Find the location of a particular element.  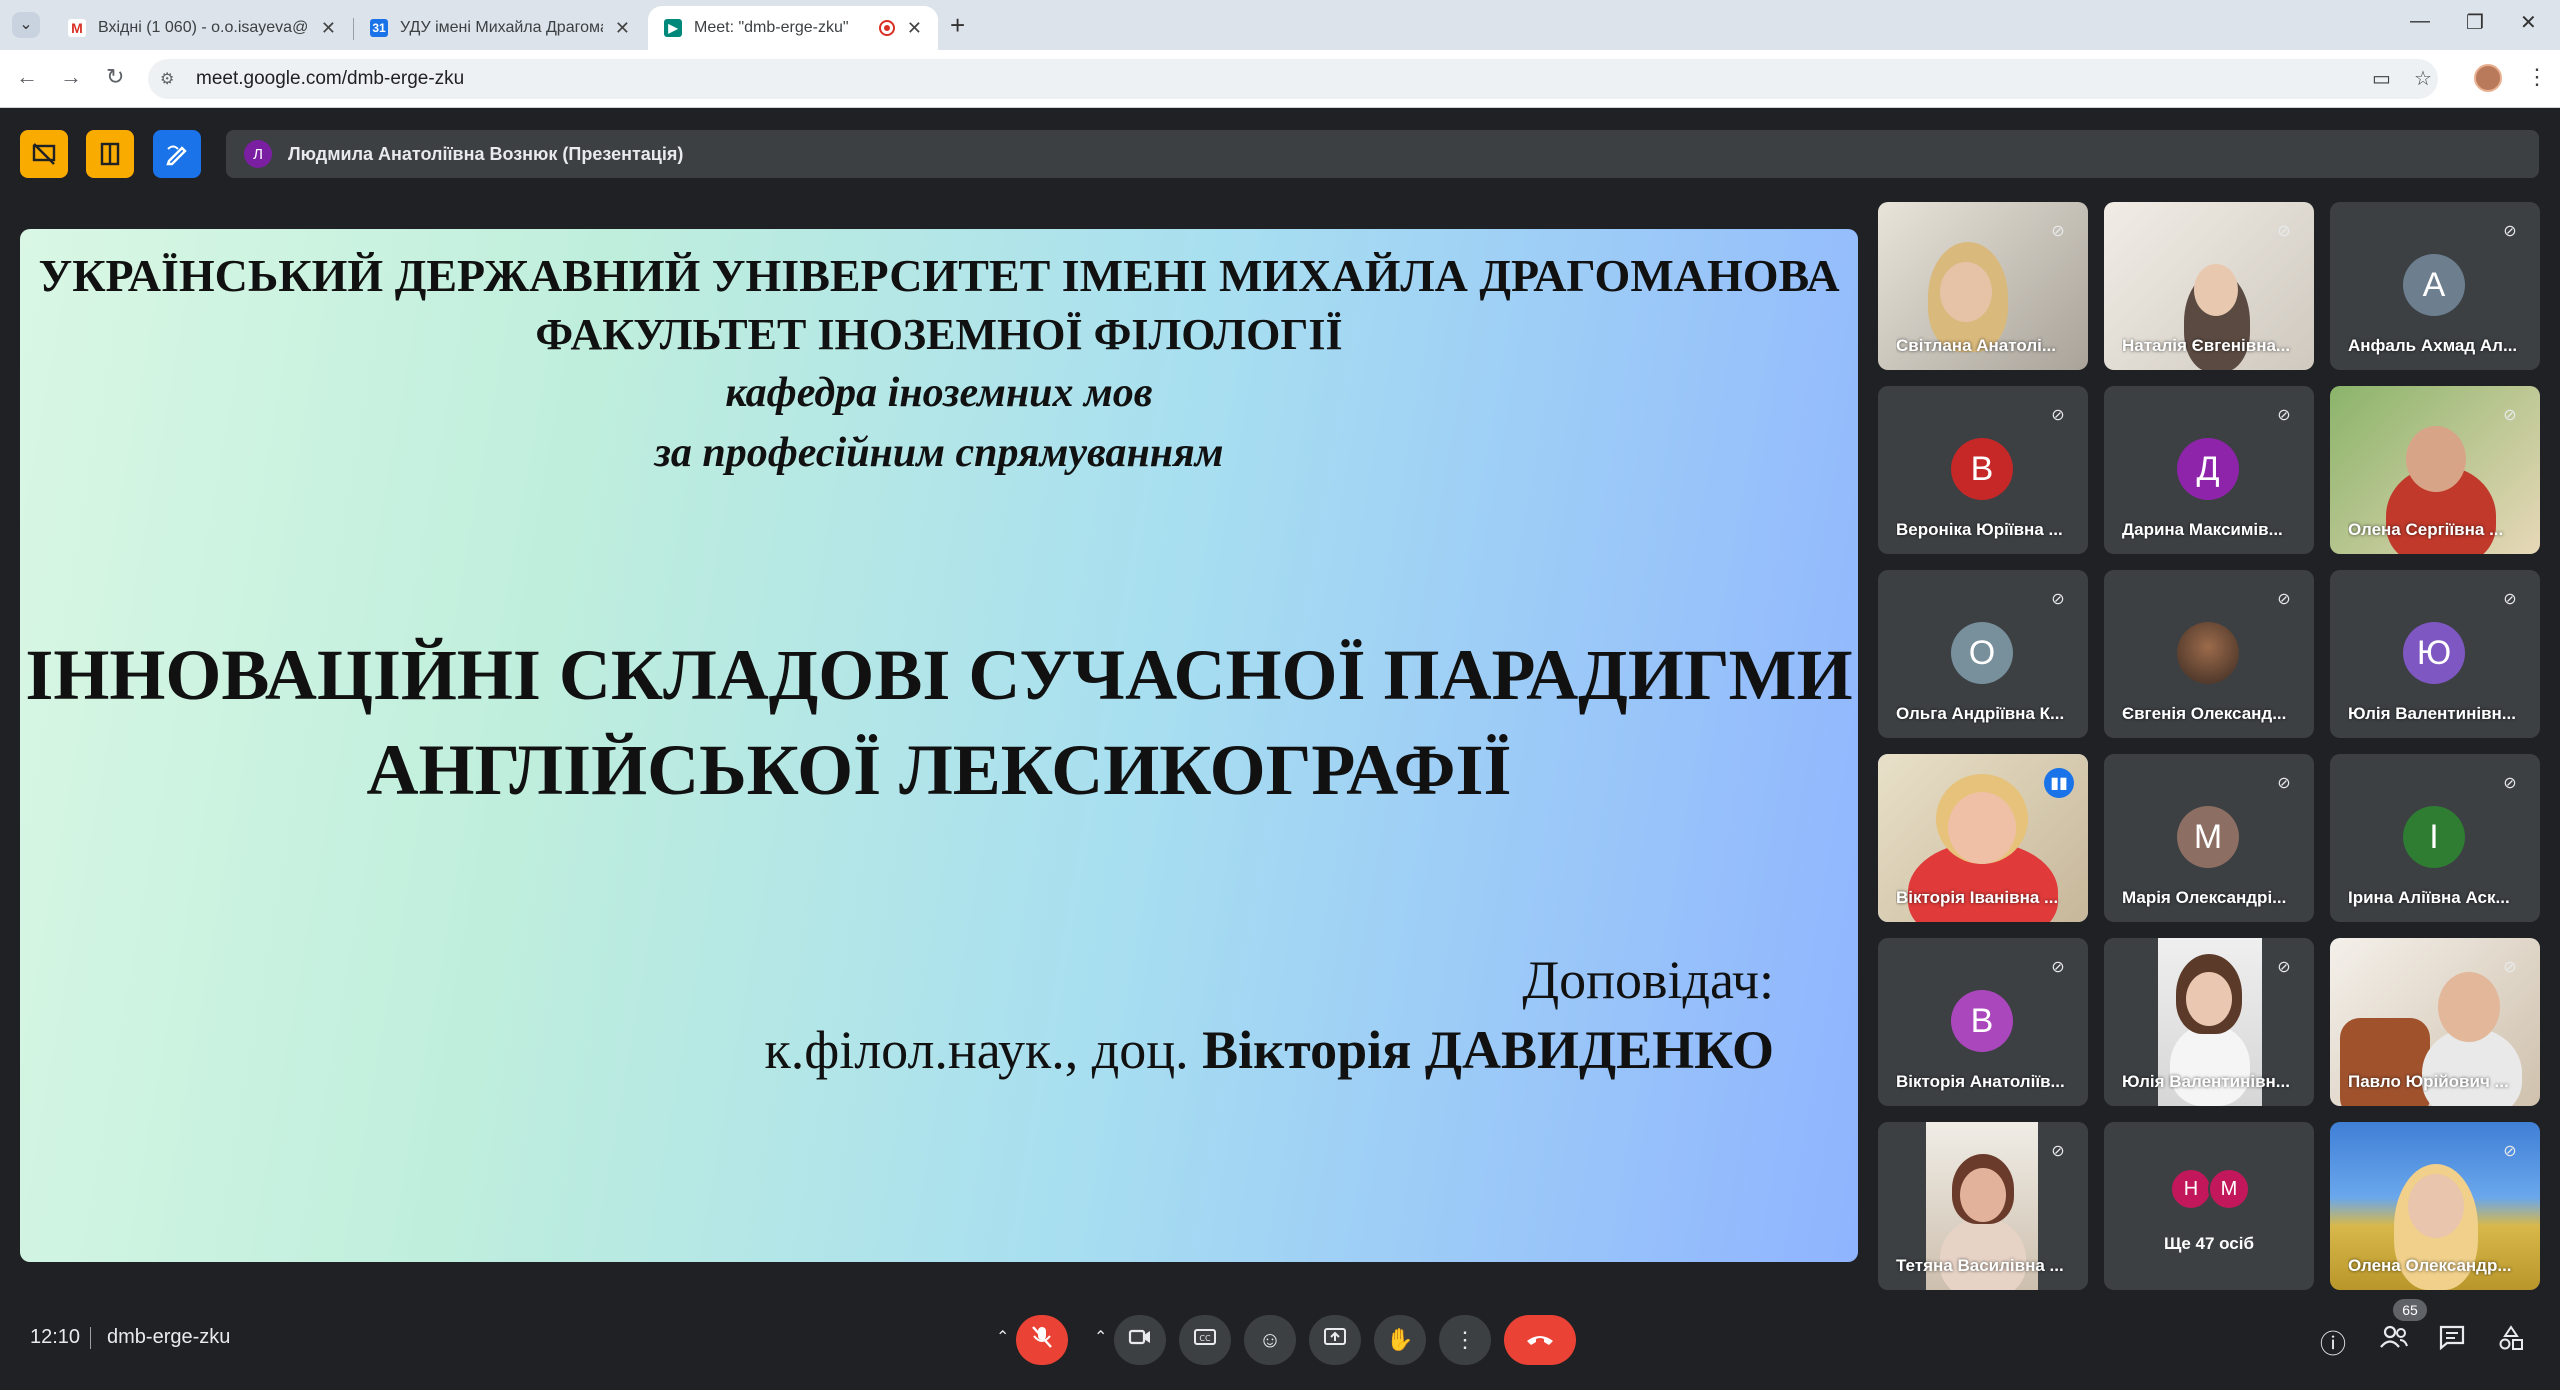

camera-in-use-icon: ▭ is located at coordinates (2381, 78).